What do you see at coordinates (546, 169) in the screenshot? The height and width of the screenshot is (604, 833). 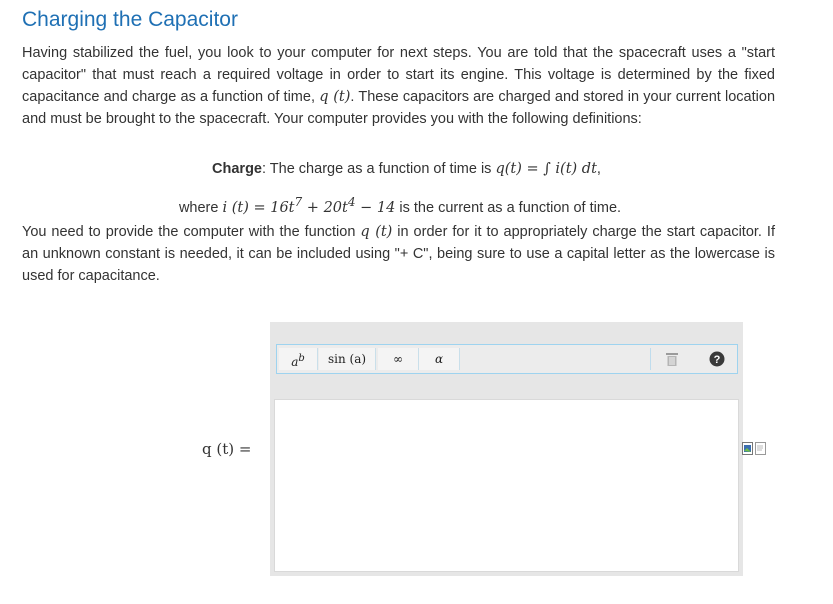 I see `charge-formula: q(t) = ∫ i(t) dt` at bounding box center [546, 169].